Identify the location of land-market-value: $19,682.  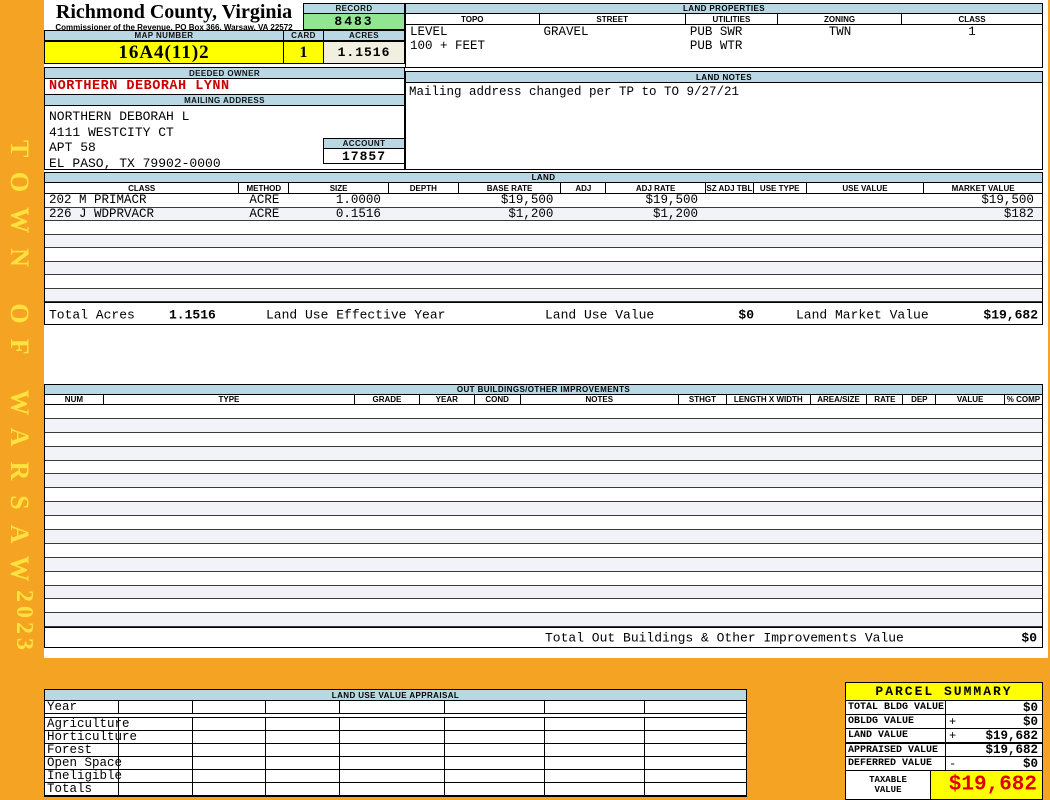
(1010, 314).